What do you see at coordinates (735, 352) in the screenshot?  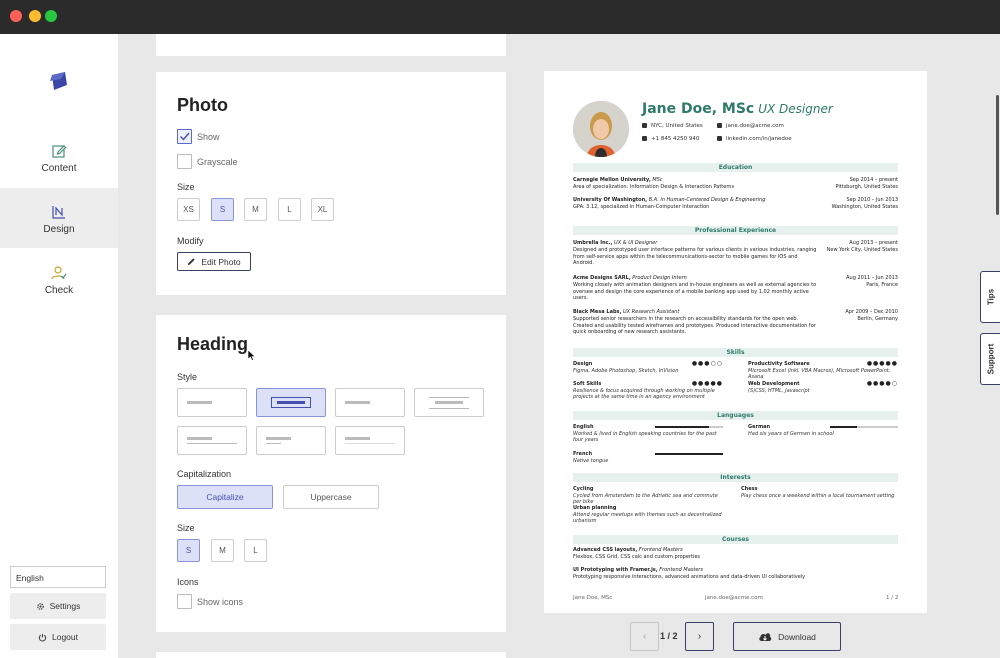 I see `resume-section-skills: Skills` at bounding box center [735, 352].